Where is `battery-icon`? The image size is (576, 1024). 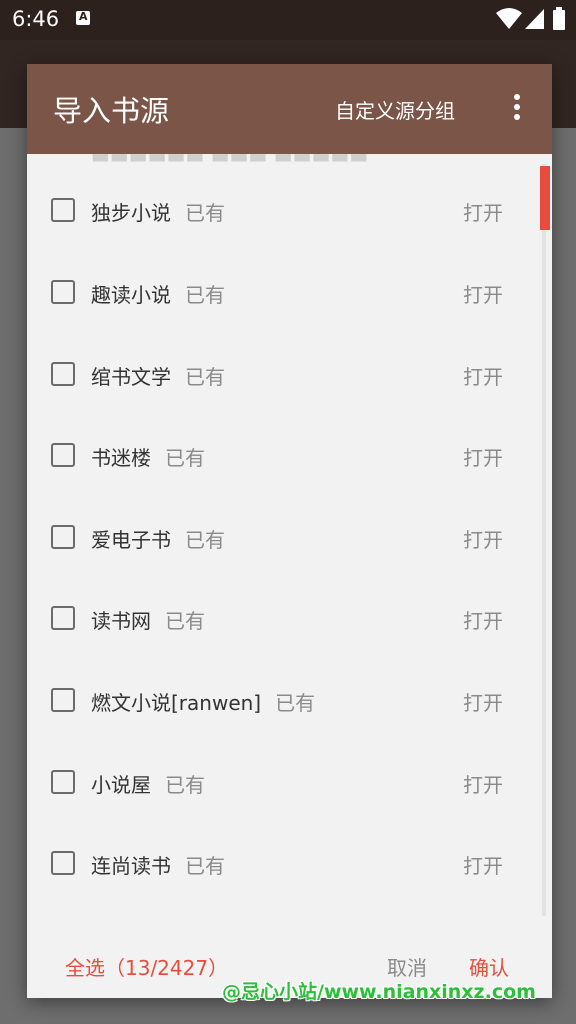
battery-icon is located at coordinates (559, 18).